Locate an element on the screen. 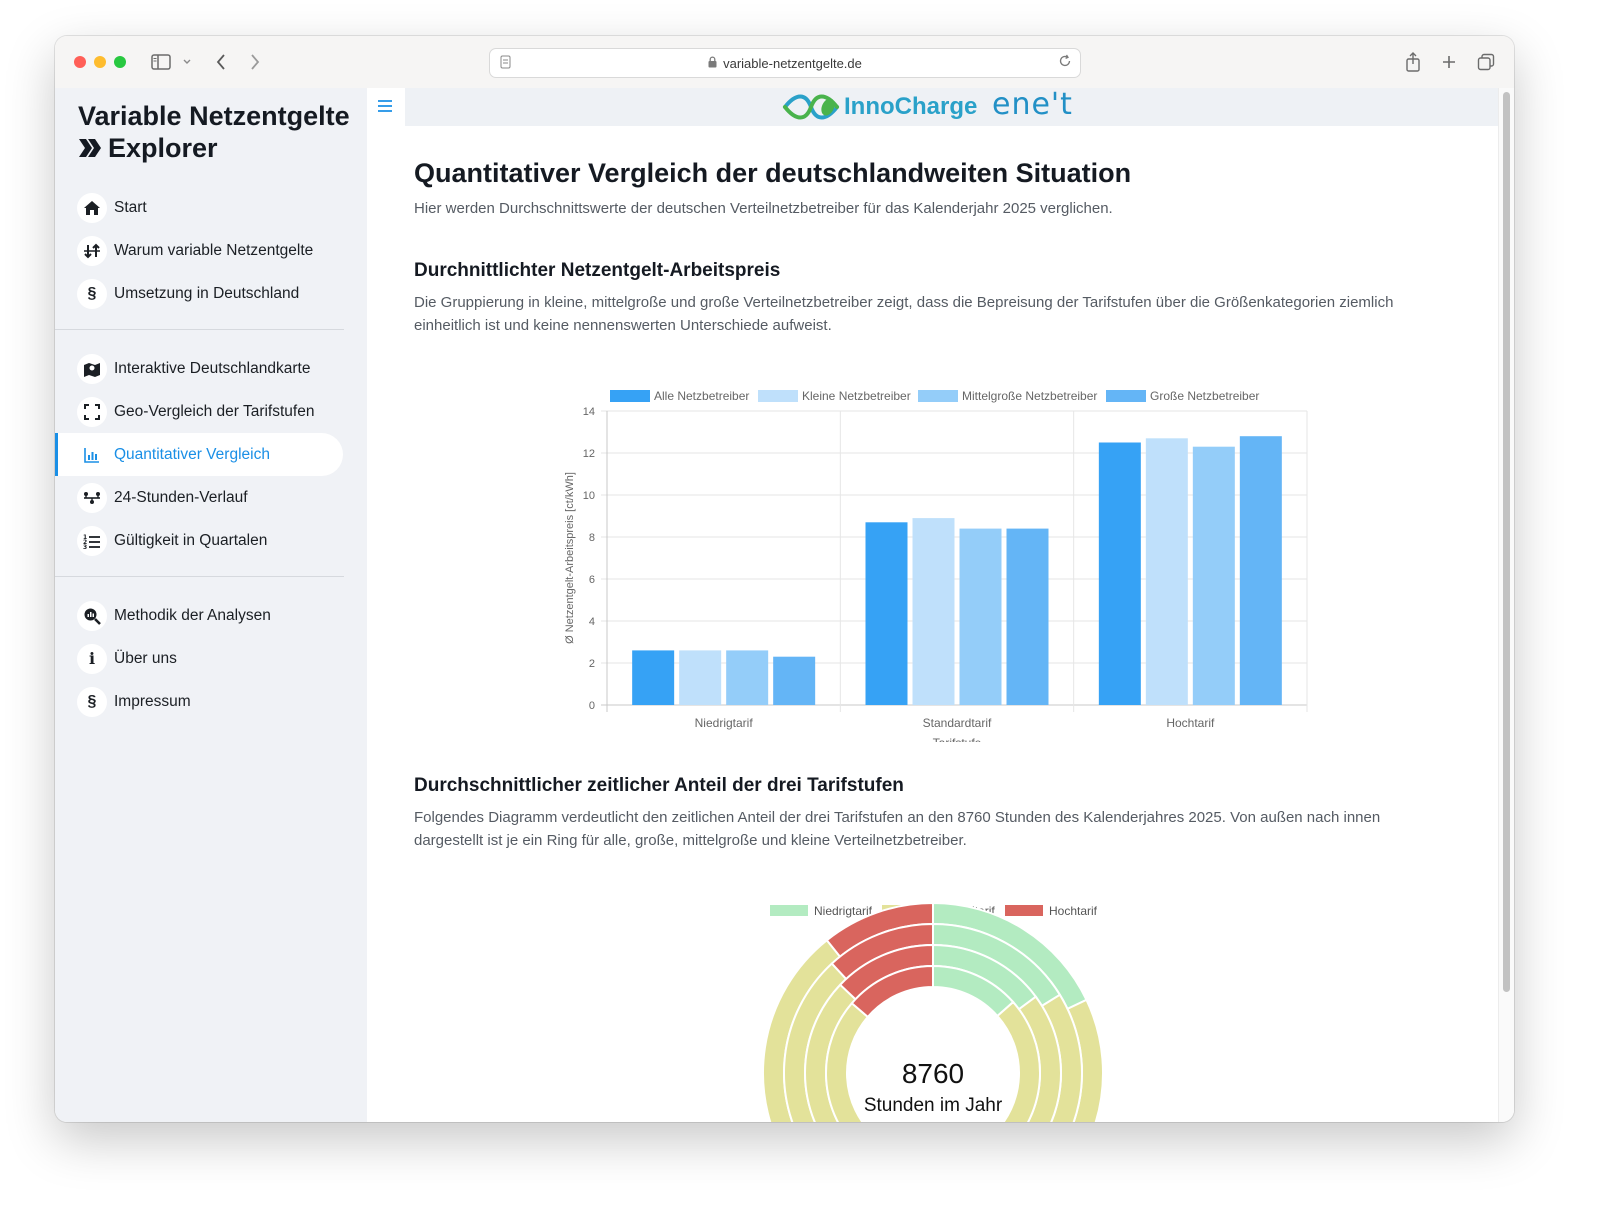  legend-label: Hochtarif is located at coordinates (1073, 911).